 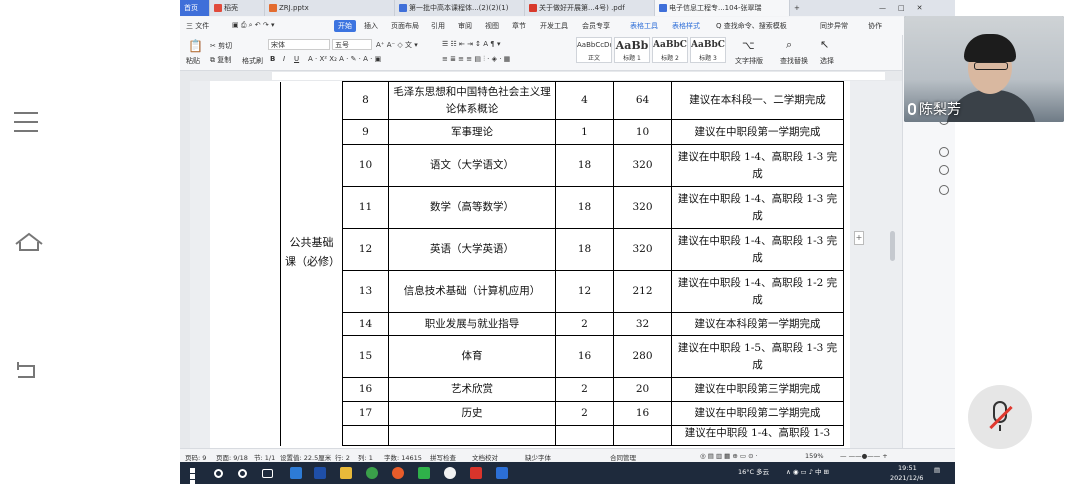 What do you see at coordinates (342, 45) in the screenshot?
I see `font-size-value: 五号` at bounding box center [342, 45].